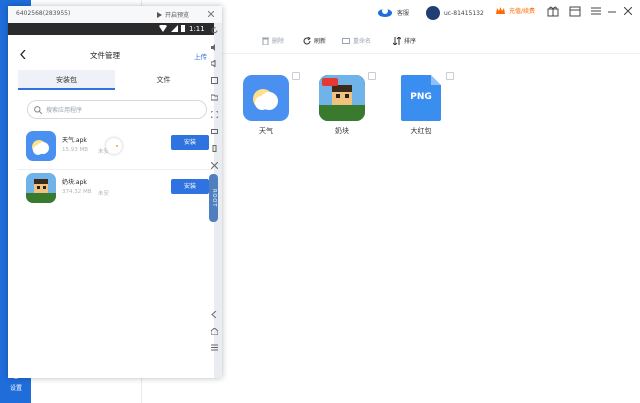 The height and width of the screenshot is (403, 640). I want to click on search-icon, so click(38, 109).